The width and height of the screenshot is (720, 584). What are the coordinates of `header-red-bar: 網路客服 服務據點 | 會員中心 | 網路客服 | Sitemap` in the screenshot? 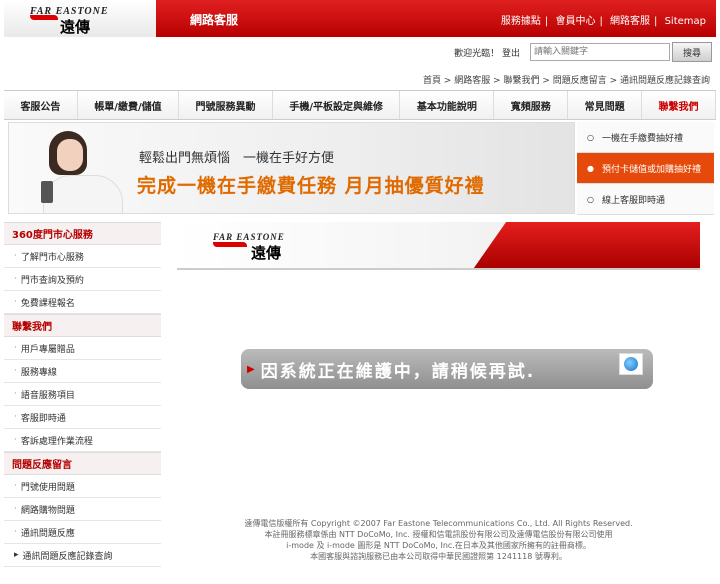 It's located at (436, 18).